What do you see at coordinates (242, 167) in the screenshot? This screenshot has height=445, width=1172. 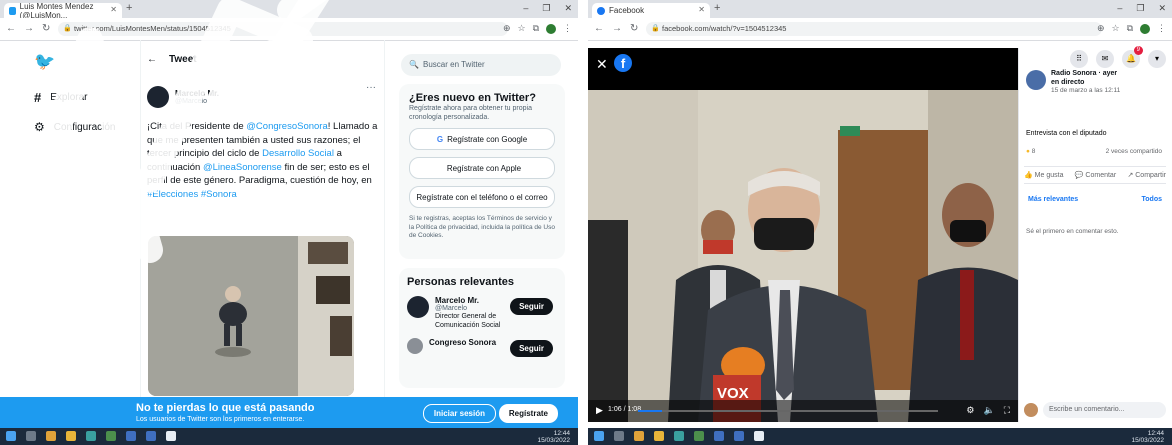 I see `mention-link: @LineaSonorense` at bounding box center [242, 167].